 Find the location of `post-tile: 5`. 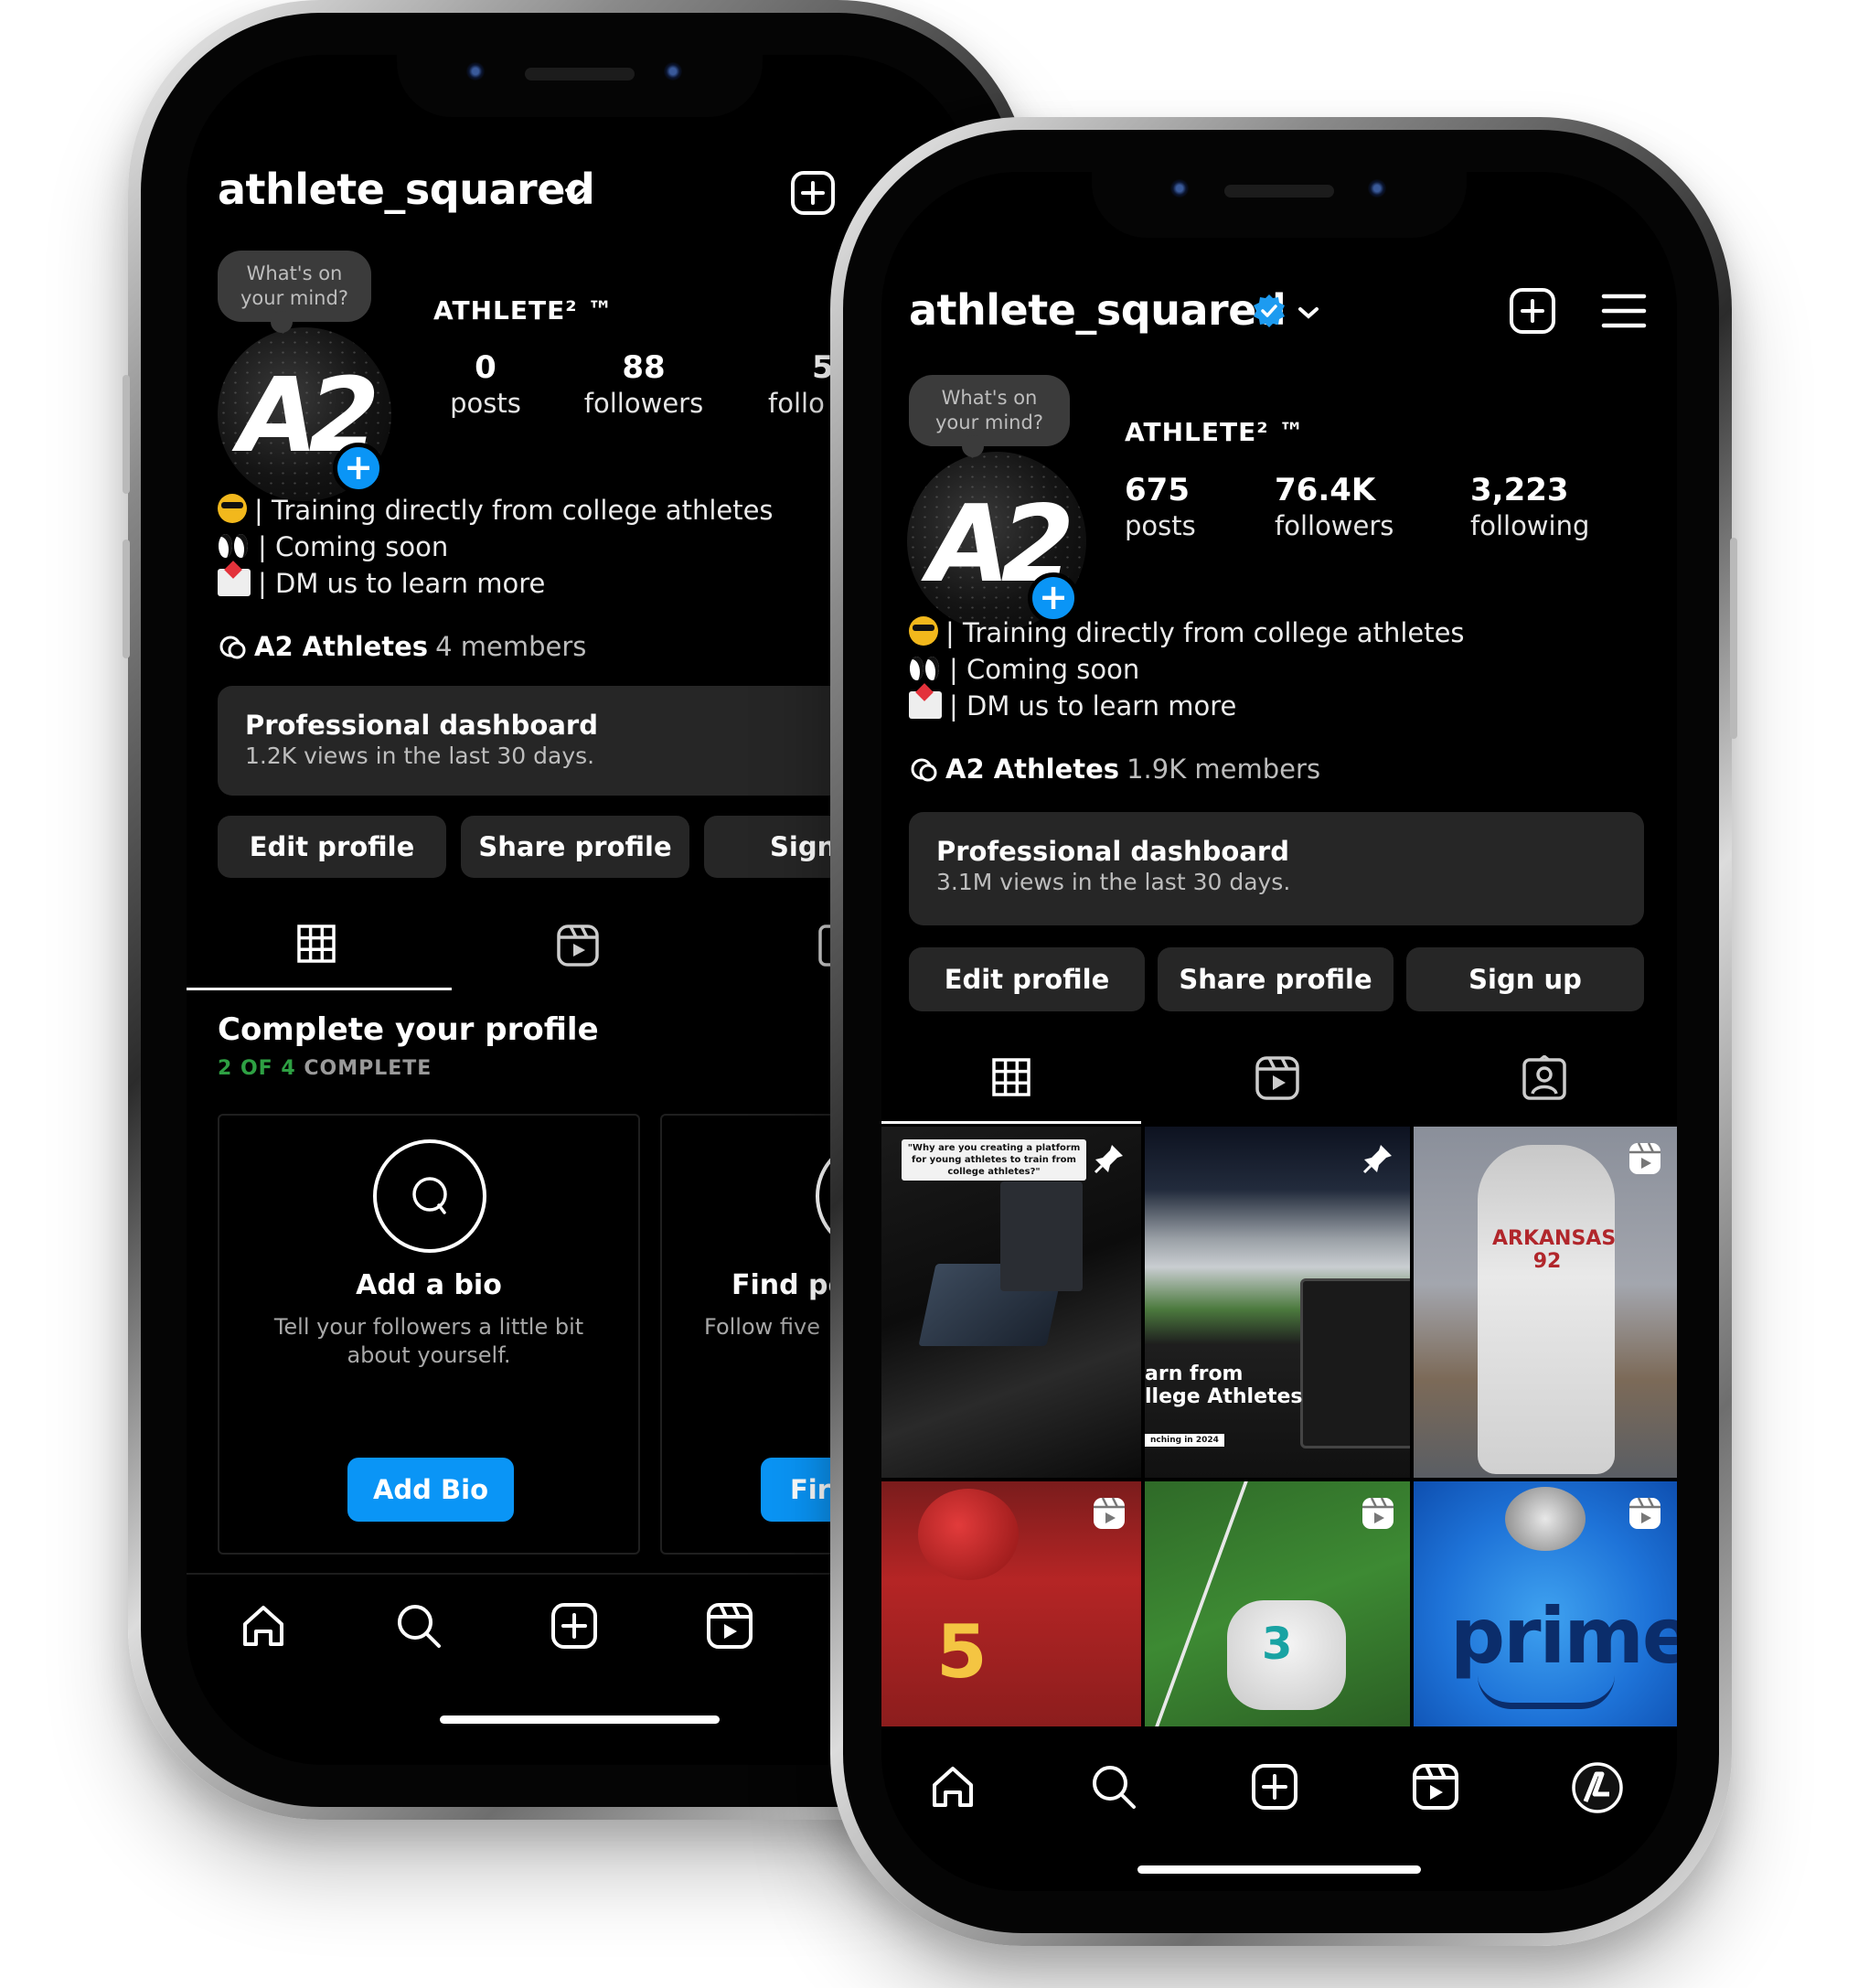

post-tile: 5 is located at coordinates (1011, 1603).